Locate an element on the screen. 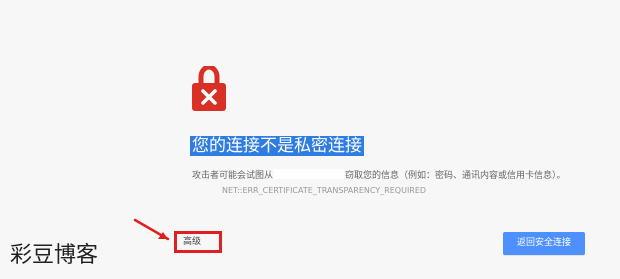 The height and width of the screenshot is (279, 620). page-title: 您的连接不是私密连接 is located at coordinates (277, 146).